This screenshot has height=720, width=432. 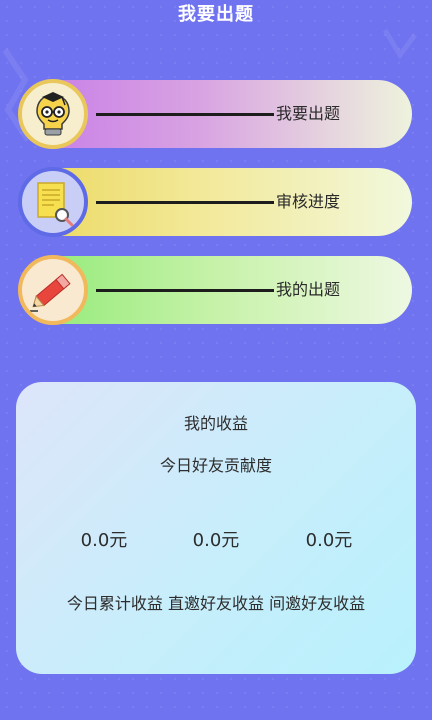 I want to click on pencil-icon, so click(x=53, y=290).